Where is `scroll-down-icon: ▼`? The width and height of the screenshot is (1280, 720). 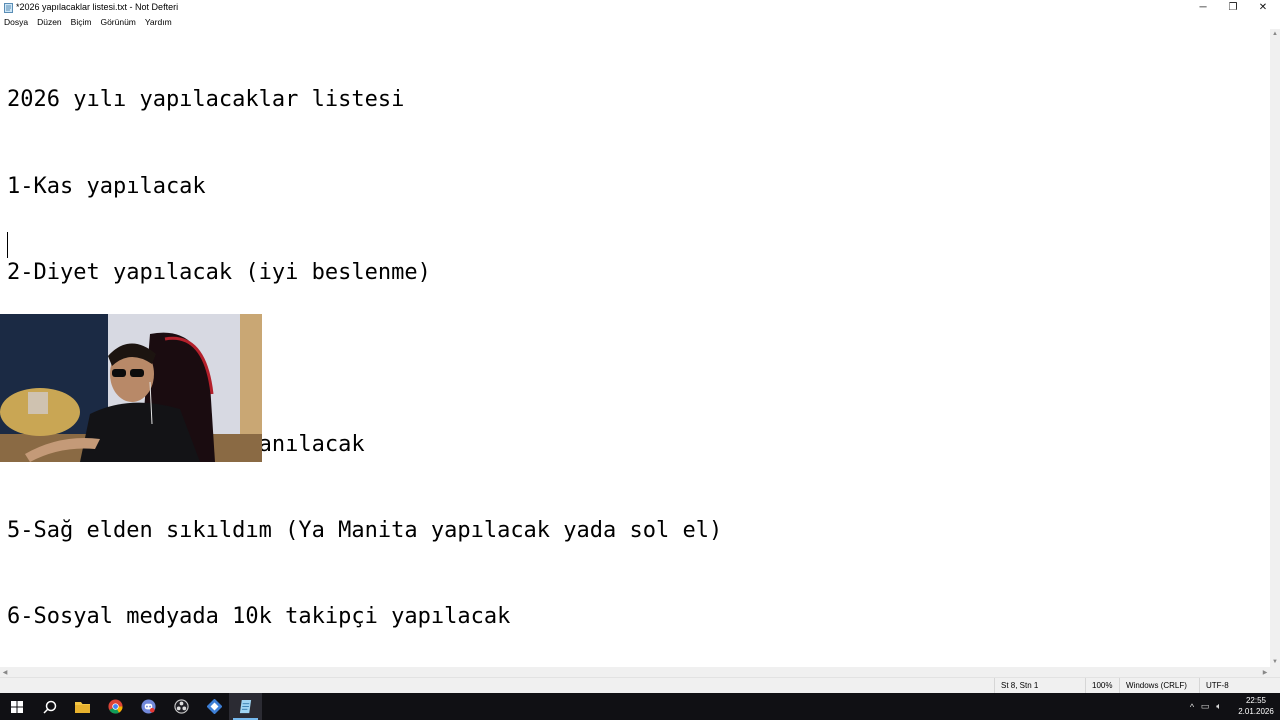
scroll-down-icon: ▼ is located at coordinates (1275, 662).